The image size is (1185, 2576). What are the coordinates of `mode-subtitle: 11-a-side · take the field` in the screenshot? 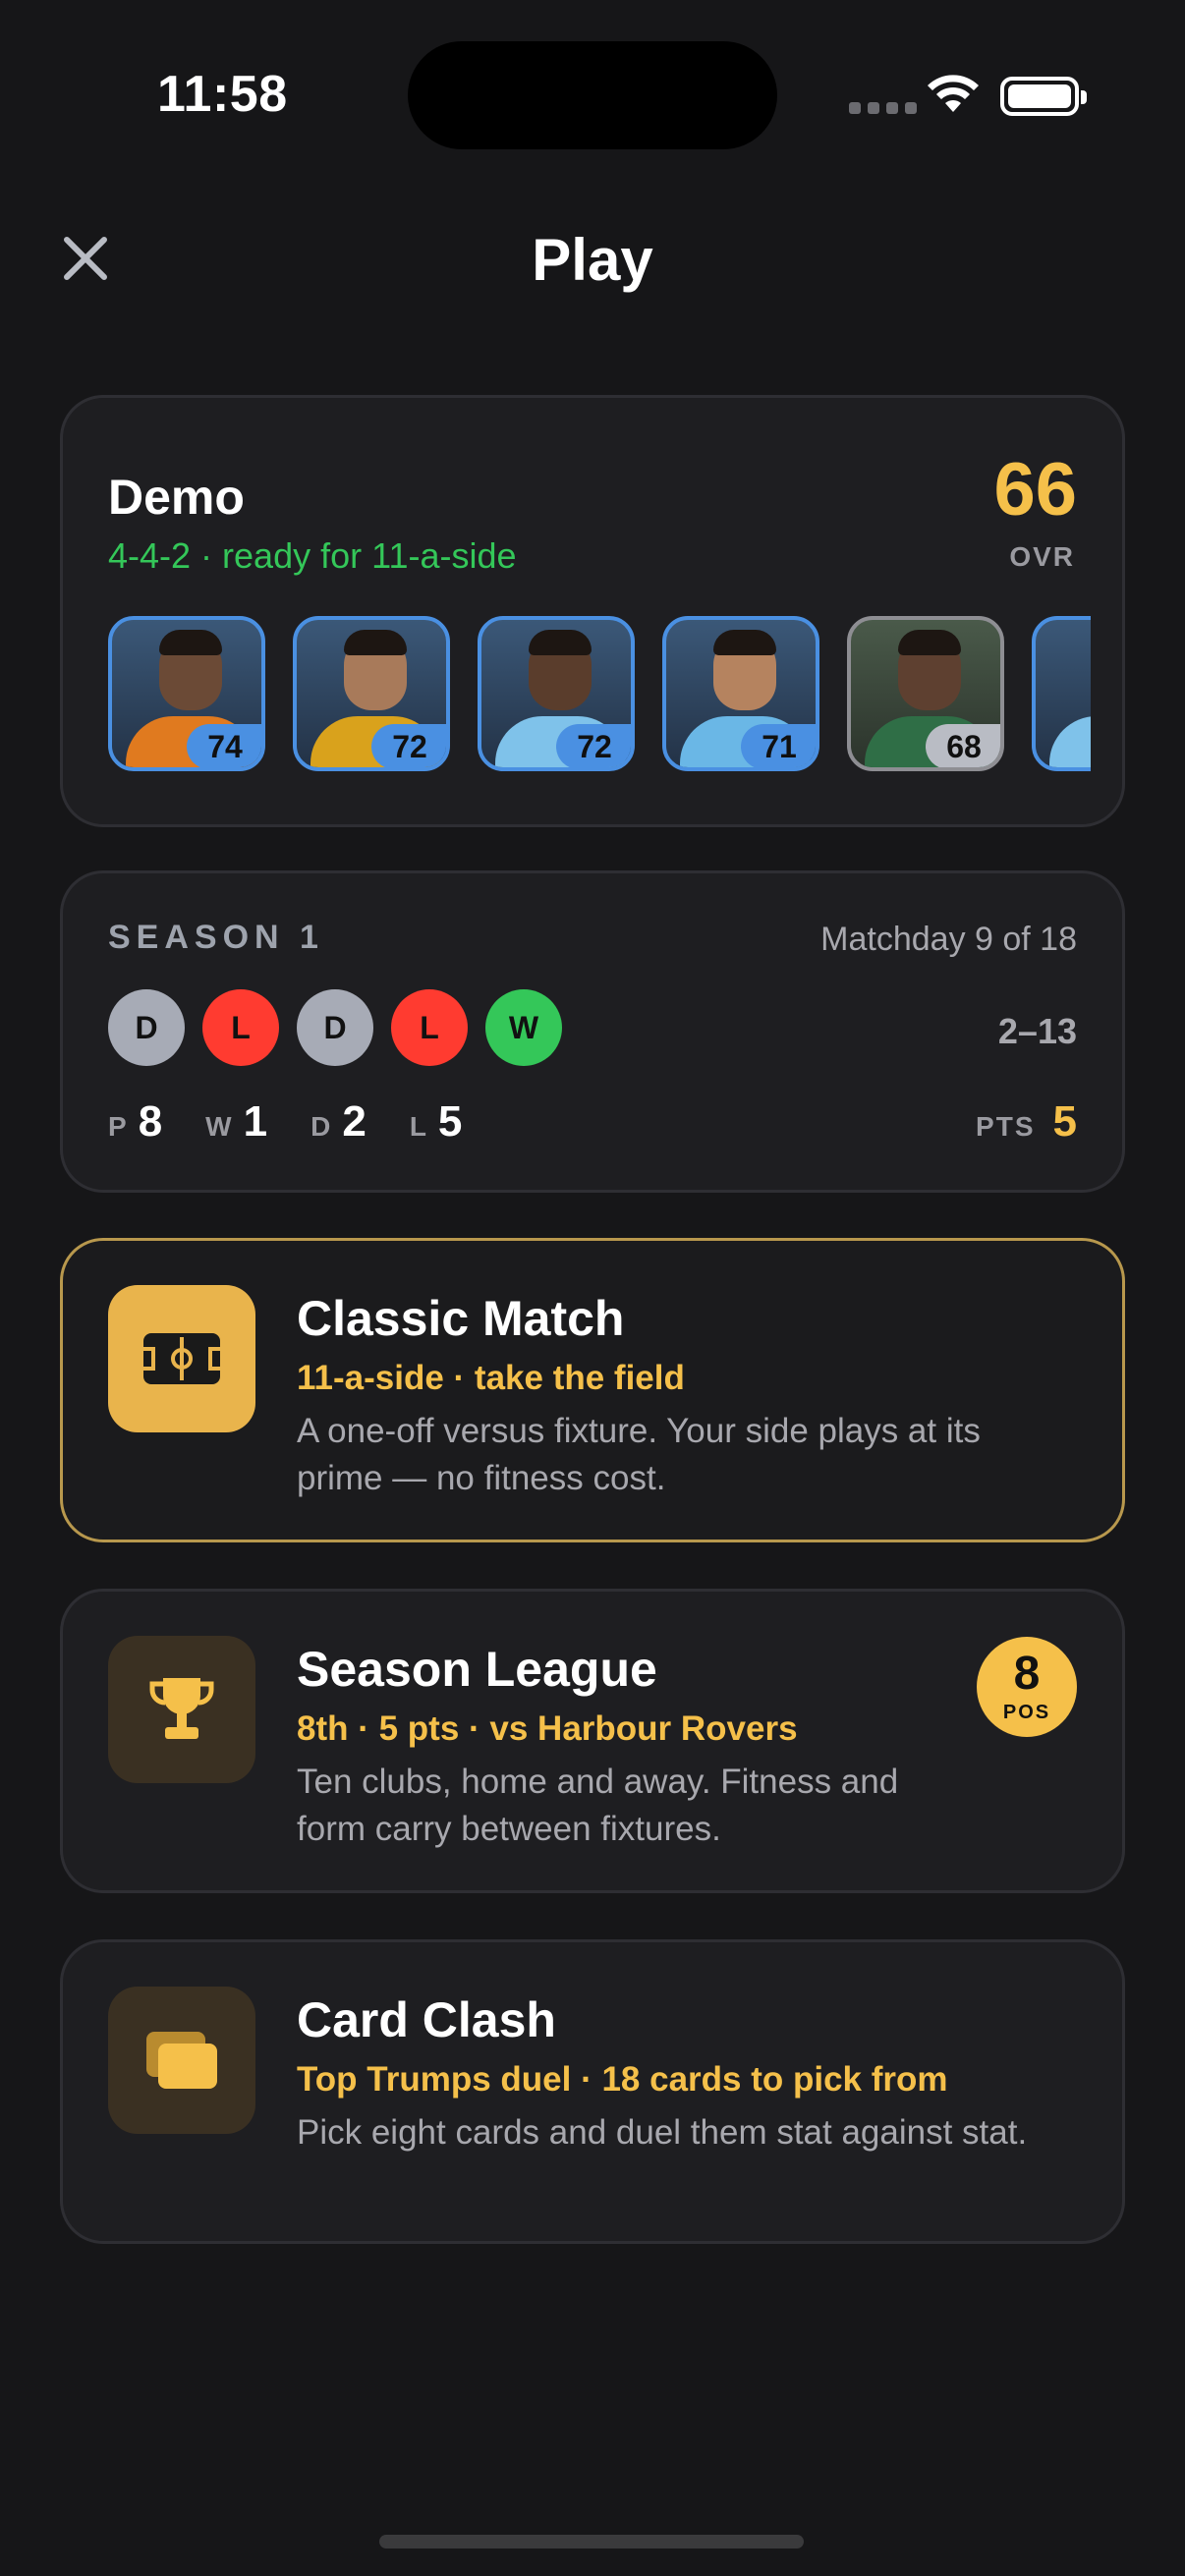 It's located at (491, 1378).